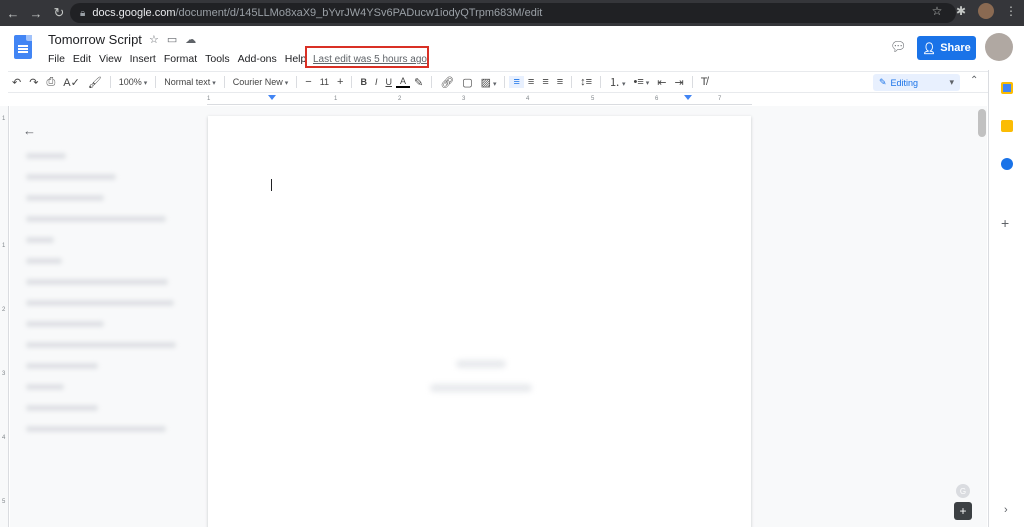 The width and height of the screenshot is (1024, 527). Describe the element at coordinates (13, 13) in the screenshot. I see `back-icon: ←` at that location.